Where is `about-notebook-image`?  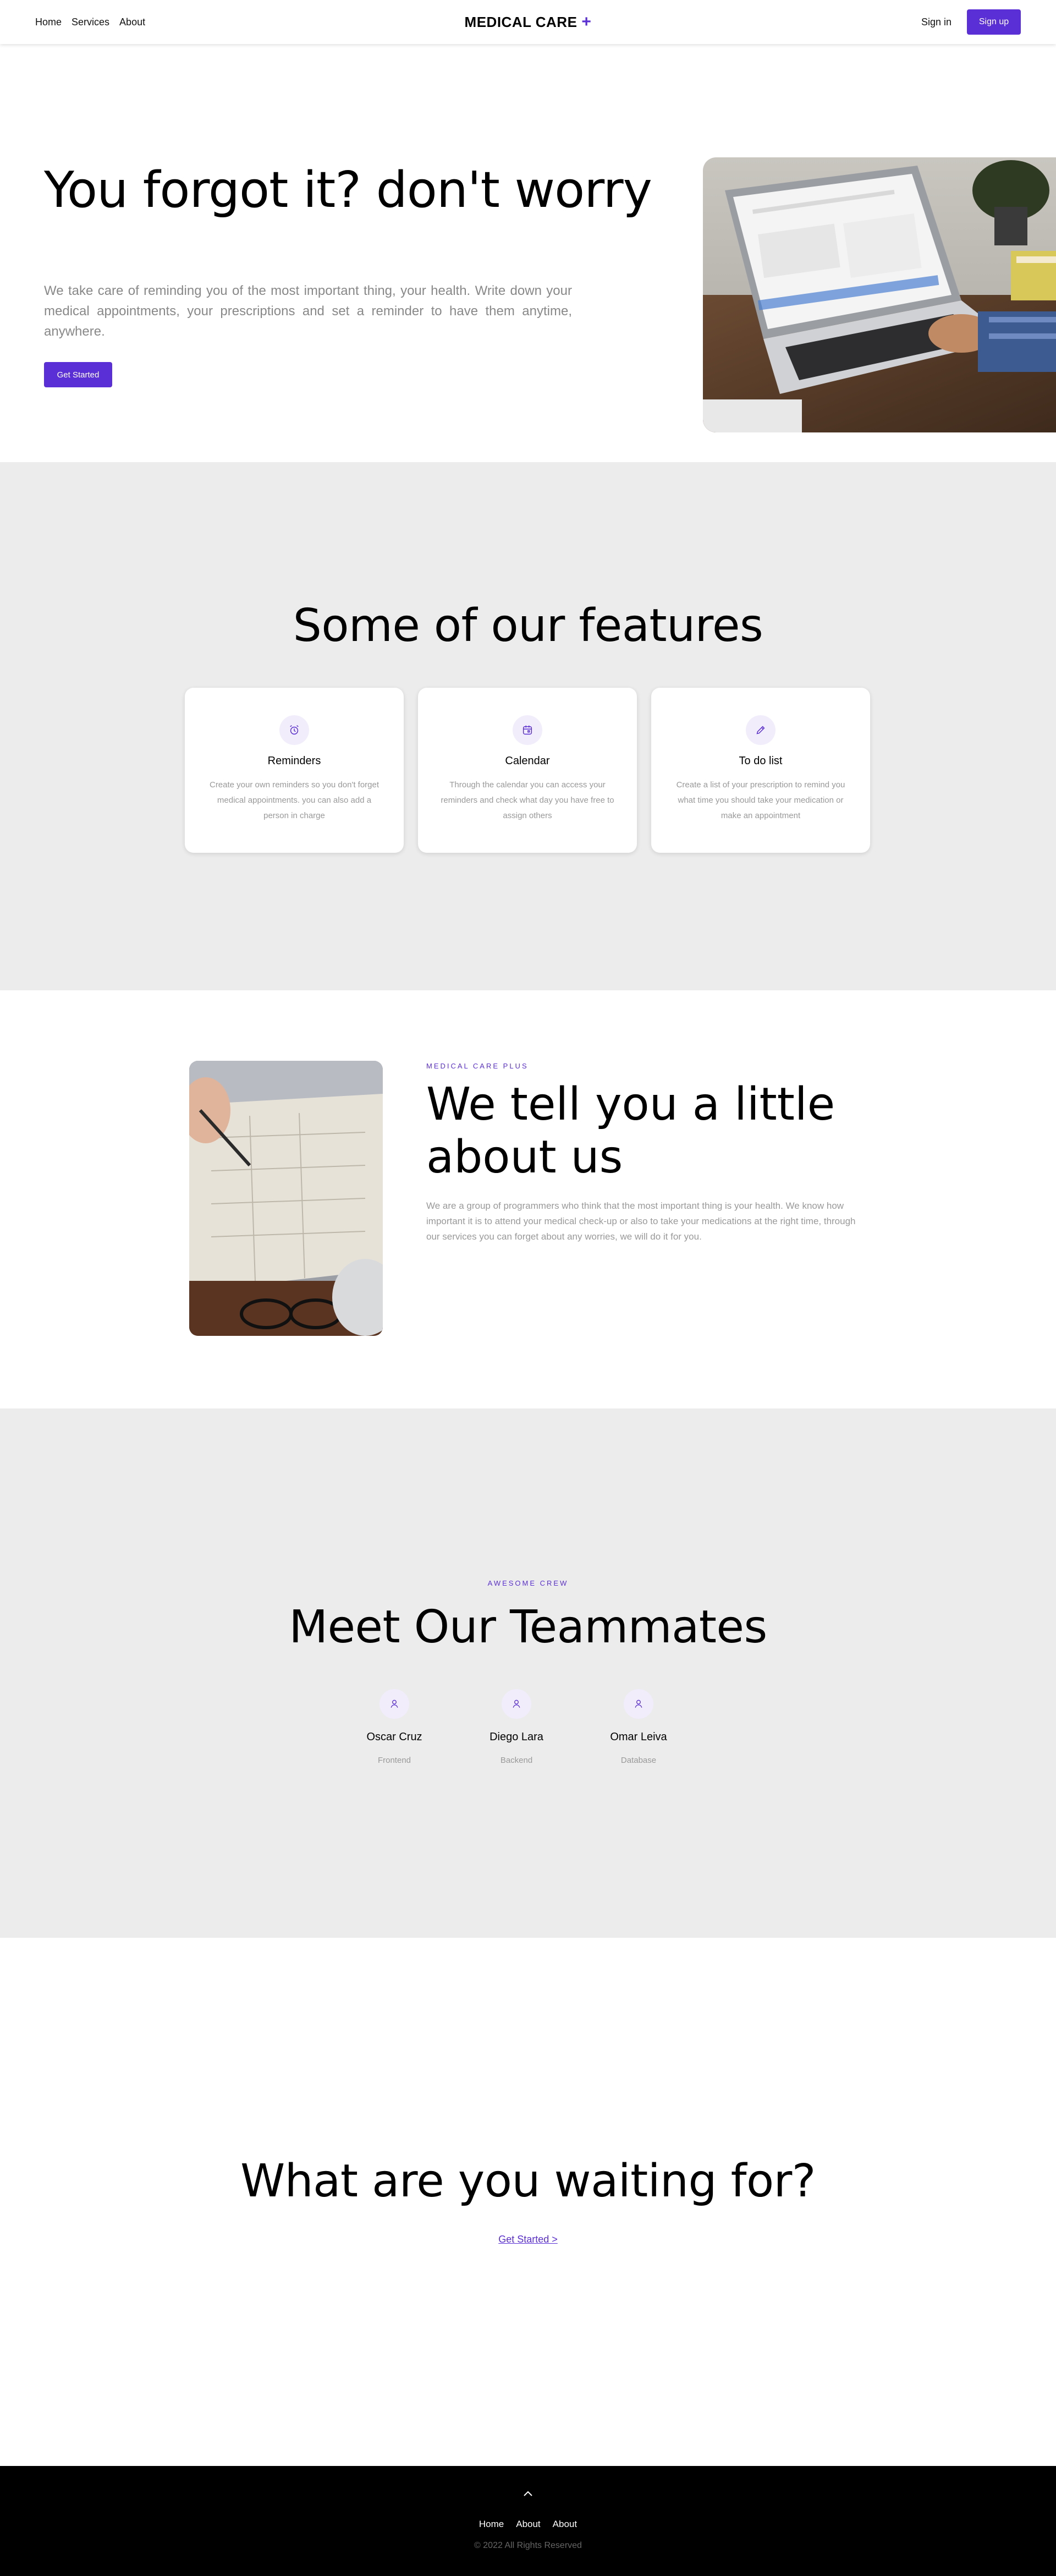 about-notebook-image is located at coordinates (286, 1198).